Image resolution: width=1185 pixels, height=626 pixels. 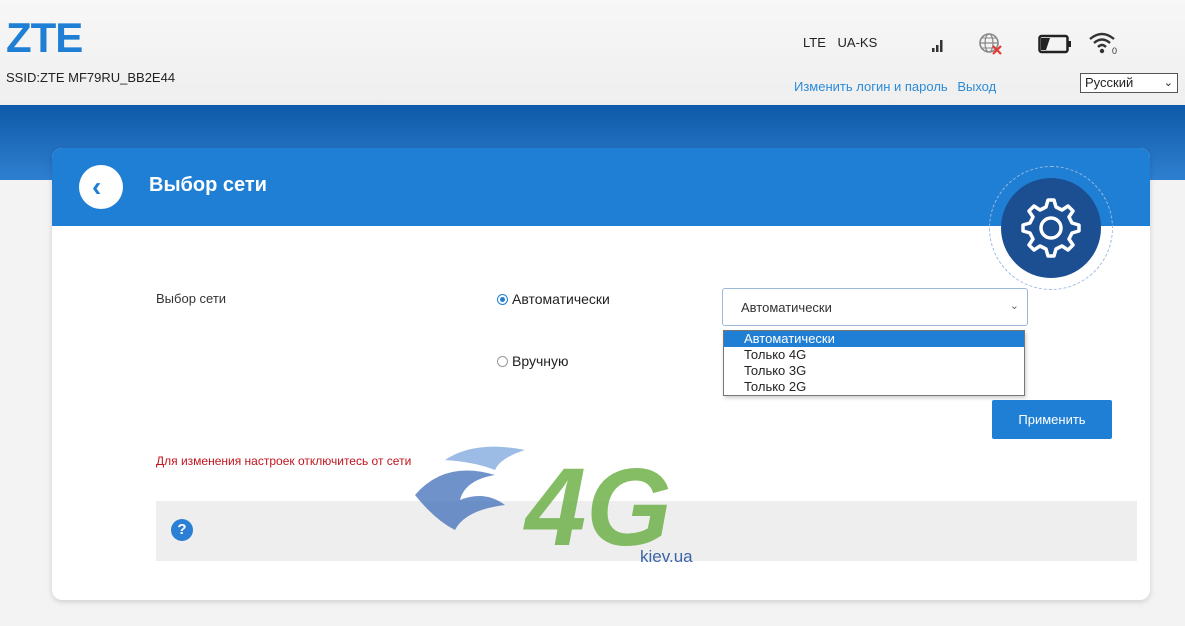 I want to click on chevron-left-icon: ‹, so click(x=97, y=186).